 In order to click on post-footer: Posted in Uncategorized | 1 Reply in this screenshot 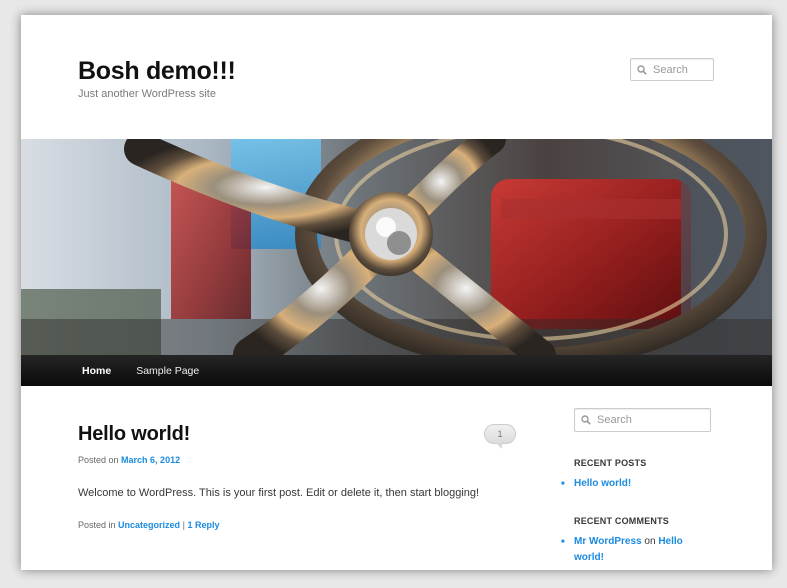, I will do `click(148, 525)`.